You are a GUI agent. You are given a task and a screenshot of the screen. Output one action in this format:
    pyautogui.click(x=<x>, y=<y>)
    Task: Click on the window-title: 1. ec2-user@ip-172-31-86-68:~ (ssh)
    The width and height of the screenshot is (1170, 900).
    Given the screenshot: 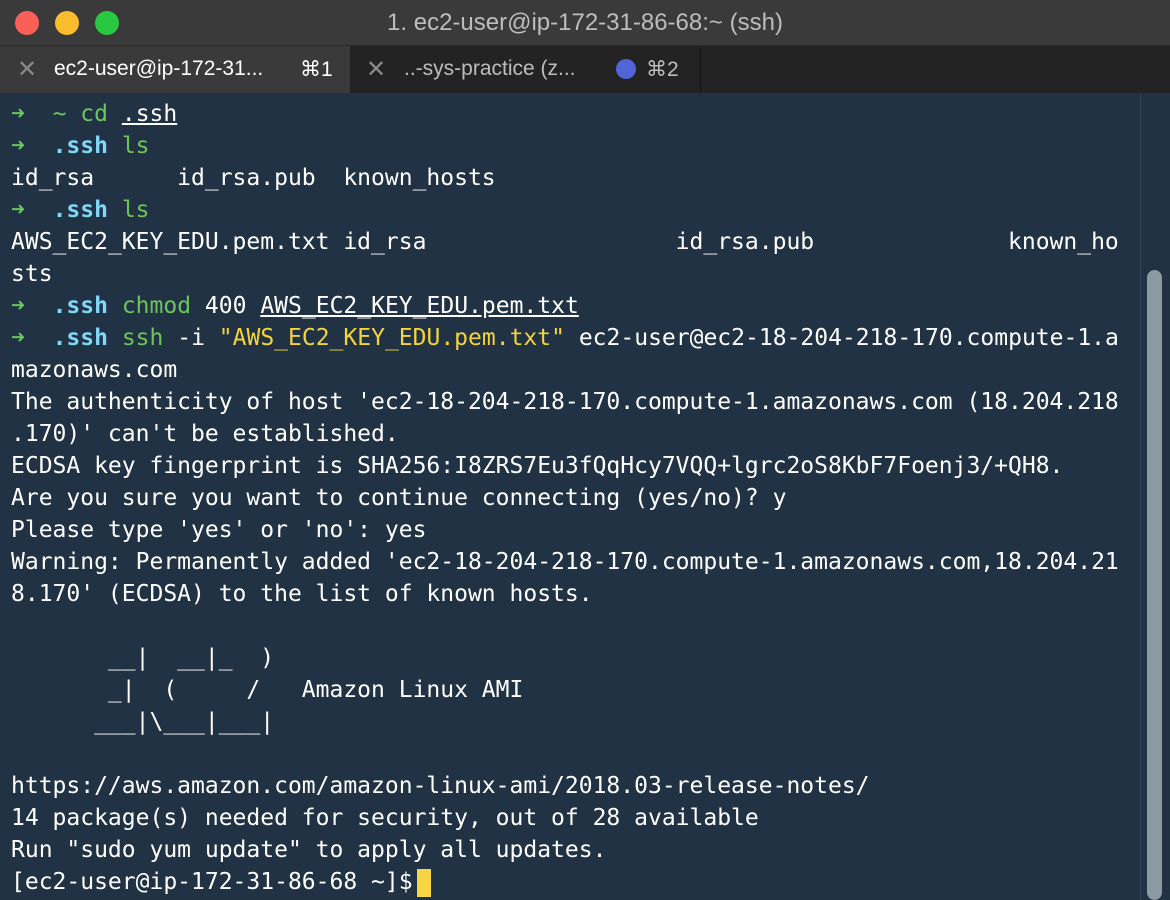 What is the action you would take?
    pyautogui.click(x=585, y=22)
    